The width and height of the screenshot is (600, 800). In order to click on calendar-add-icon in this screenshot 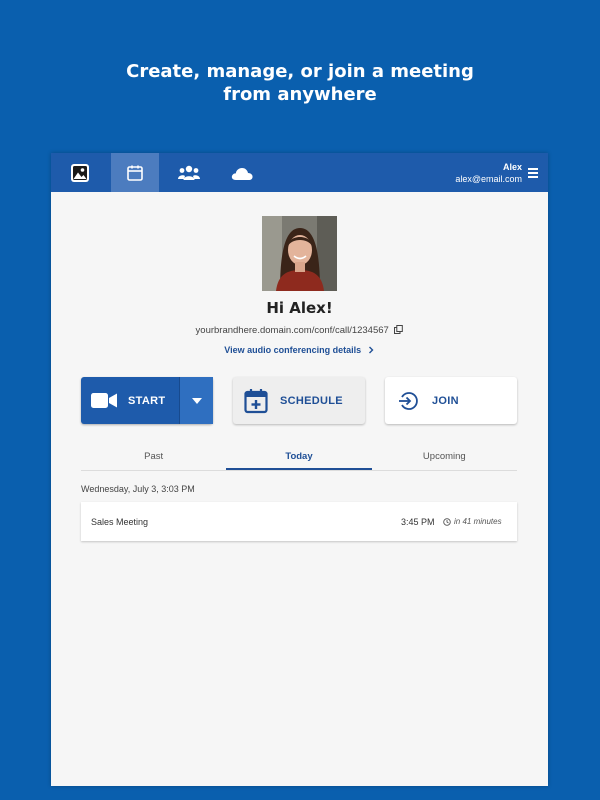, I will do `click(256, 400)`.